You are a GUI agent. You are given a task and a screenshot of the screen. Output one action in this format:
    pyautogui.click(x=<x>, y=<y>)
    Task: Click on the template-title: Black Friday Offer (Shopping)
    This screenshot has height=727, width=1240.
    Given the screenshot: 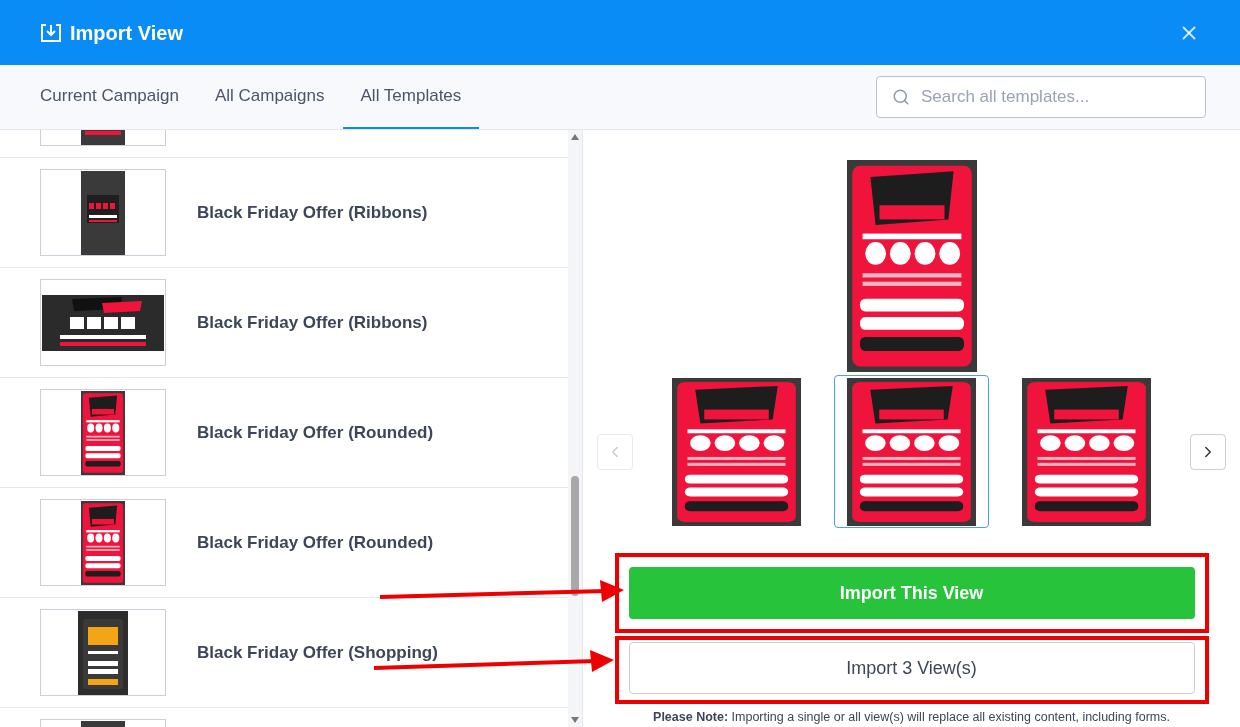 What is the action you would take?
    pyautogui.click(x=317, y=652)
    